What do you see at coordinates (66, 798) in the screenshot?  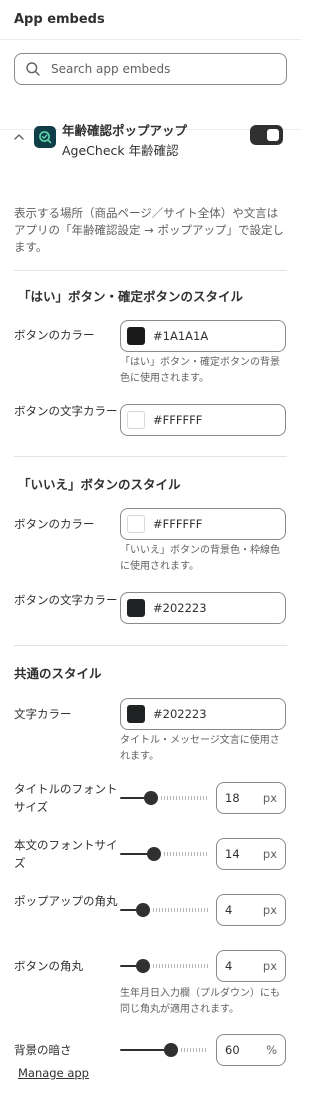 I see `field-label-title-font-size: タイトルのフォントサイズ` at bounding box center [66, 798].